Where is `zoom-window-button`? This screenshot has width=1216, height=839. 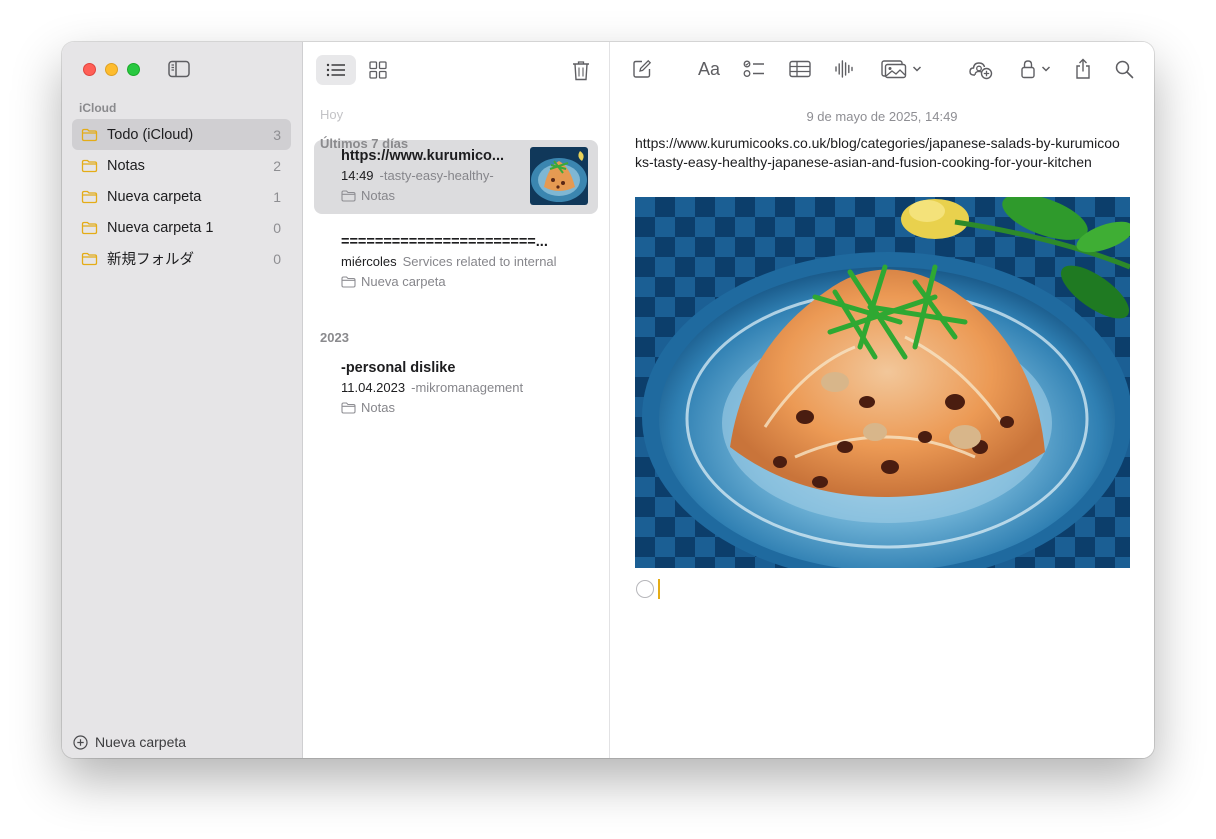 zoom-window-button is located at coordinates (133, 69).